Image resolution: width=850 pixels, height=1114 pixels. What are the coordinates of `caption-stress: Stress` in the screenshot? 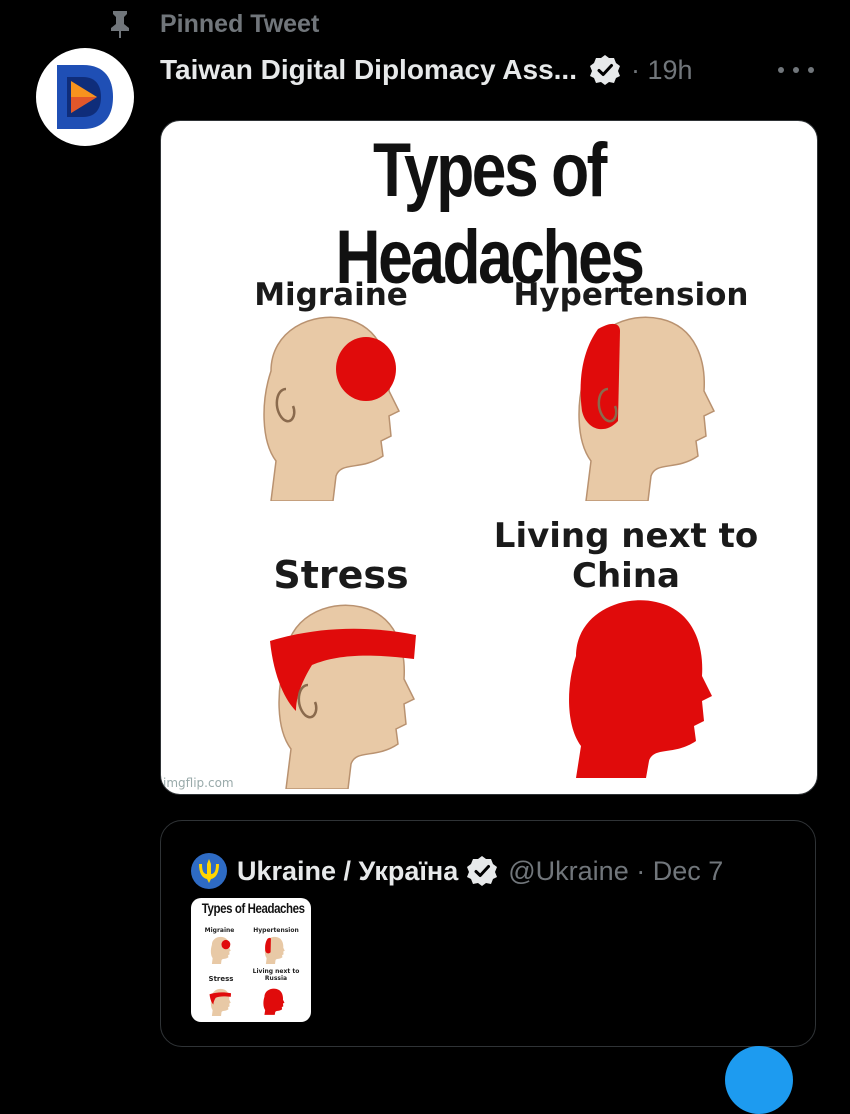 It's located at (341, 575).